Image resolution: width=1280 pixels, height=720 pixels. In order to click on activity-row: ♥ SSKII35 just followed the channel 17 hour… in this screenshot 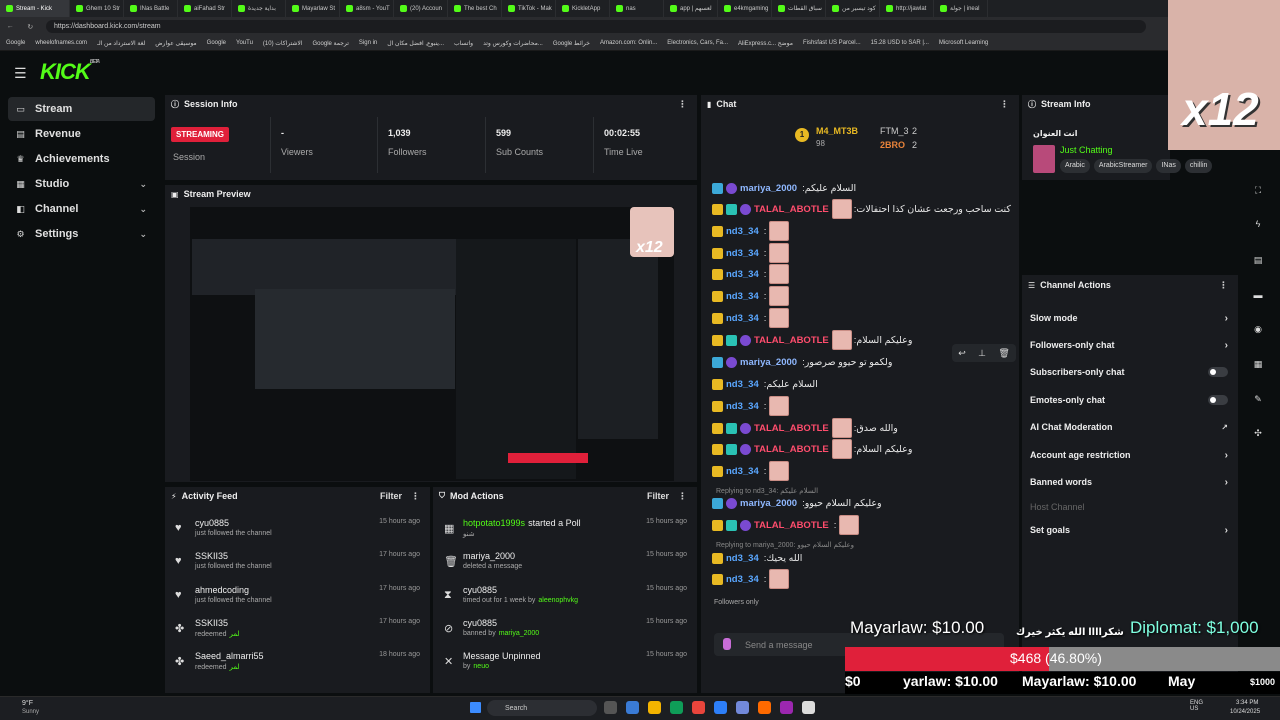, I will do `click(297, 566)`.